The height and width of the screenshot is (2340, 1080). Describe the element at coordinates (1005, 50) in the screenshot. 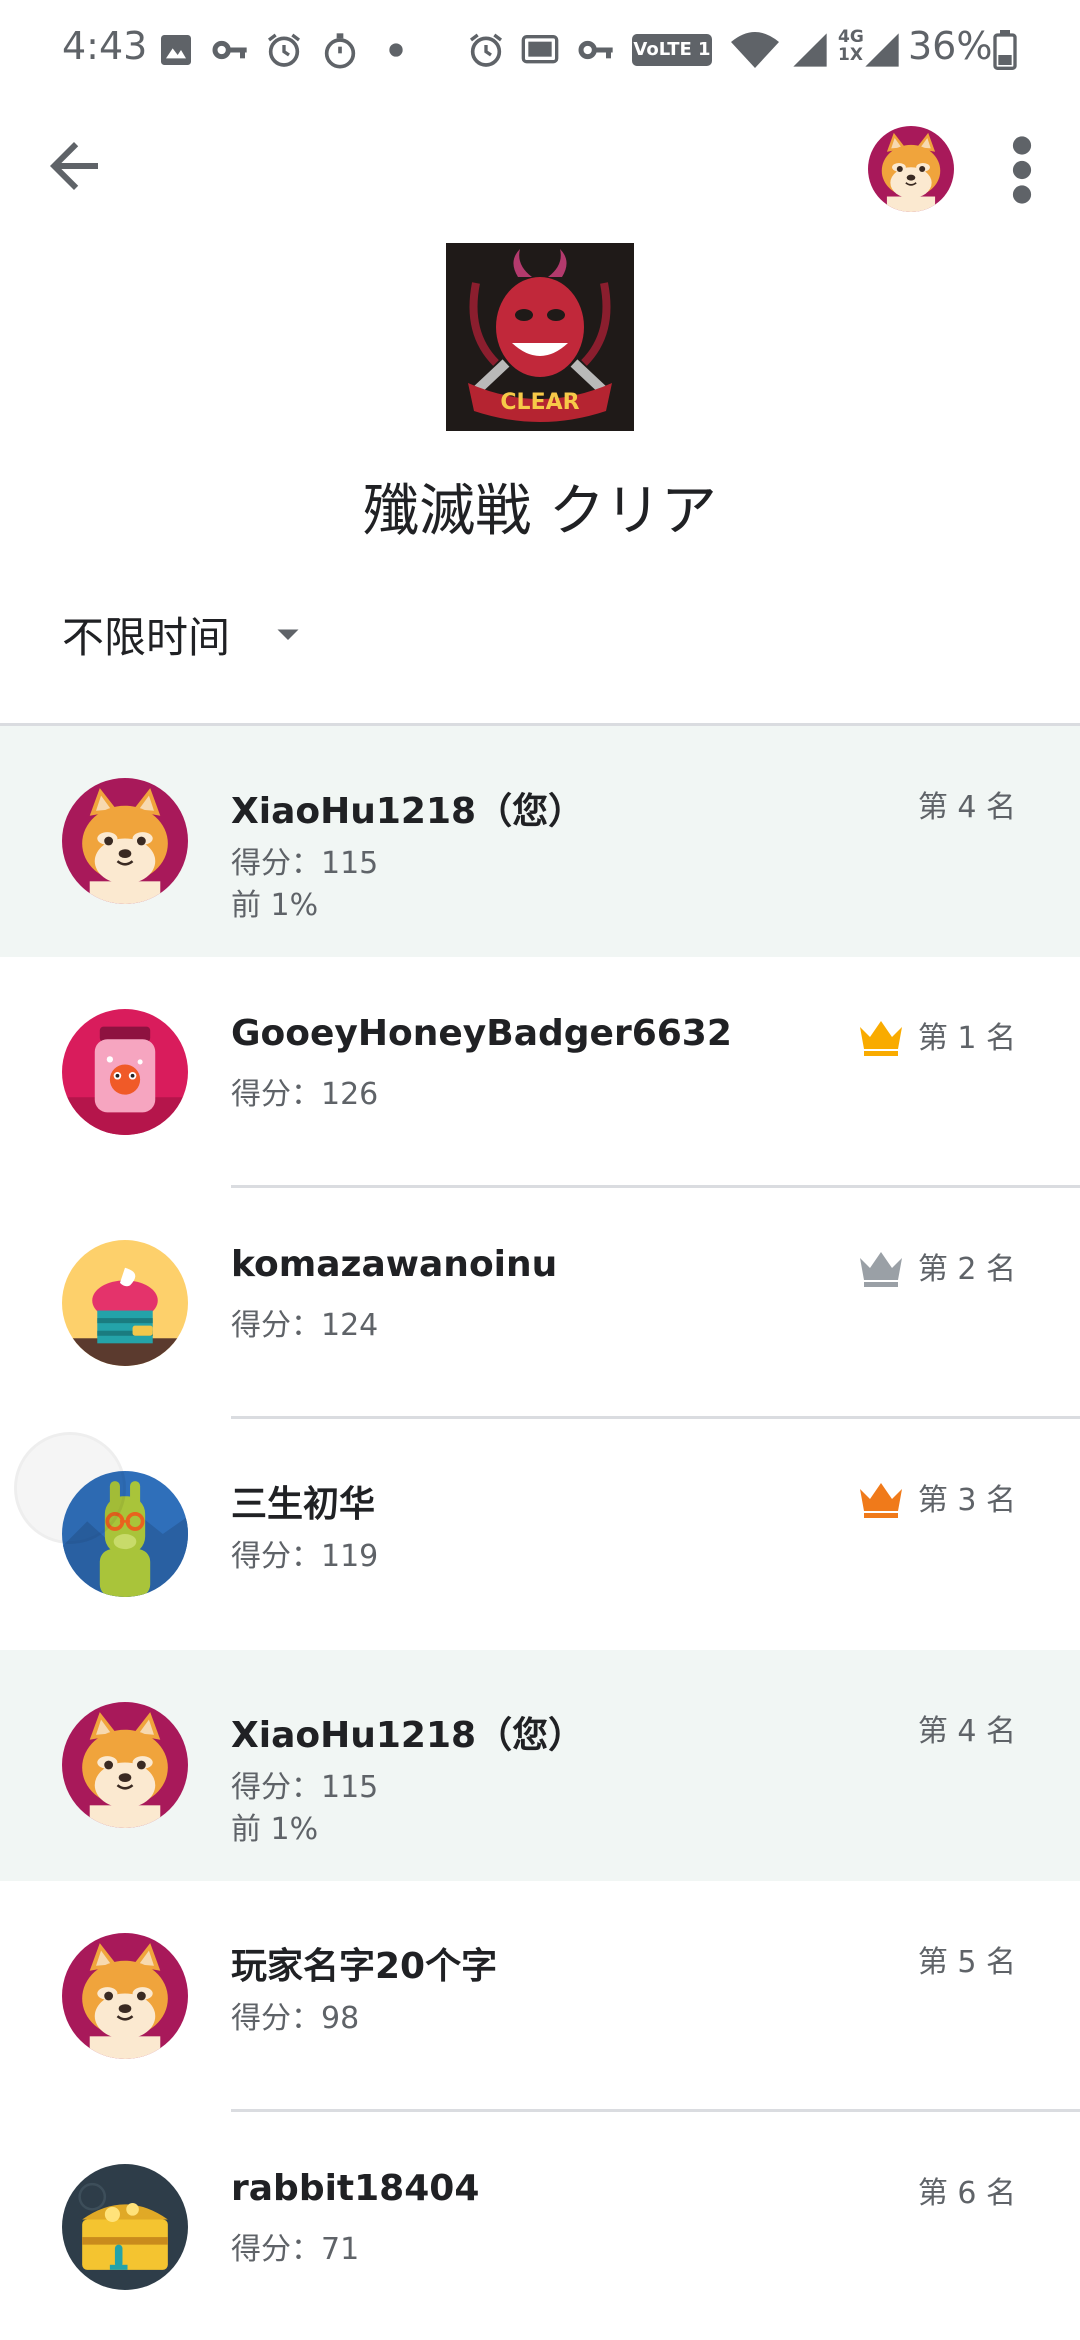

I see `battery-icon` at that location.